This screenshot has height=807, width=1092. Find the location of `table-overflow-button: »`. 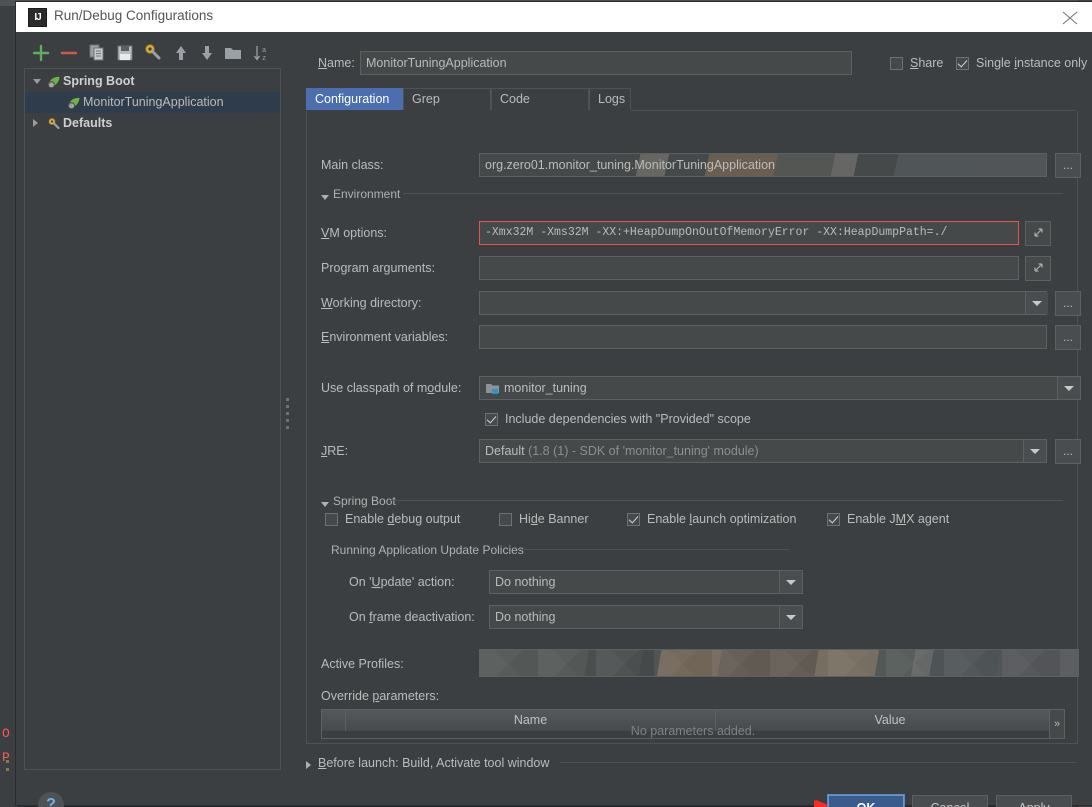

table-overflow-button: » is located at coordinates (1057, 724).